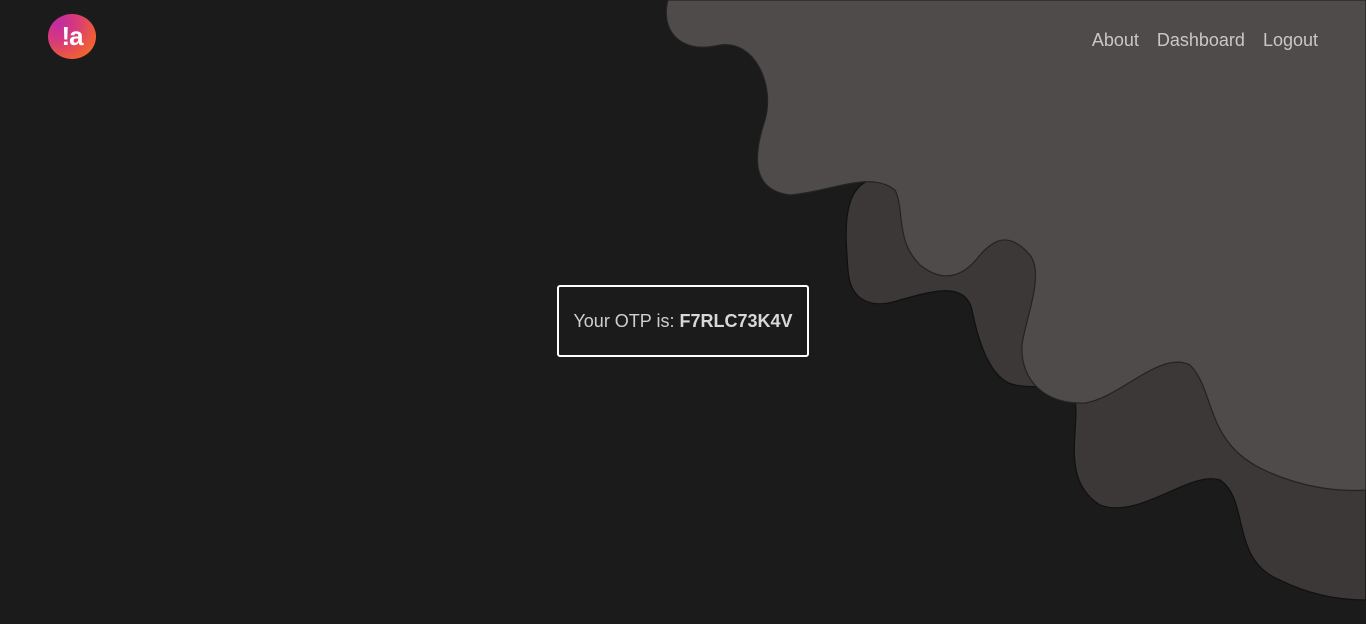 This screenshot has height=624, width=1366. I want to click on brand-logo: !a, so click(72, 36).